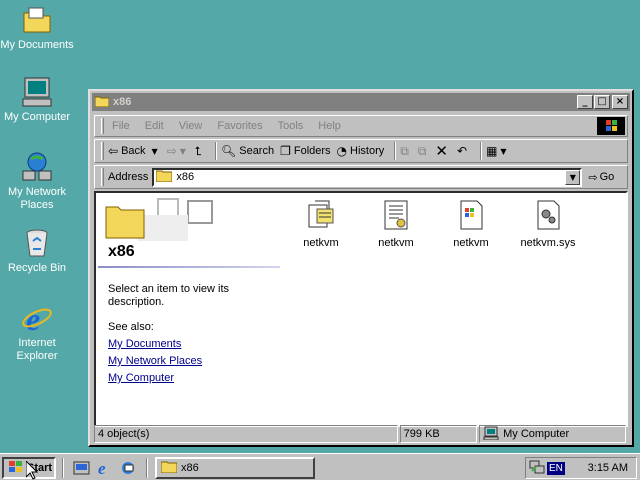 The height and width of the screenshot is (480, 640). Describe the element at coordinates (128, 468) in the screenshot. I see `outlook-express-icon` at that location.